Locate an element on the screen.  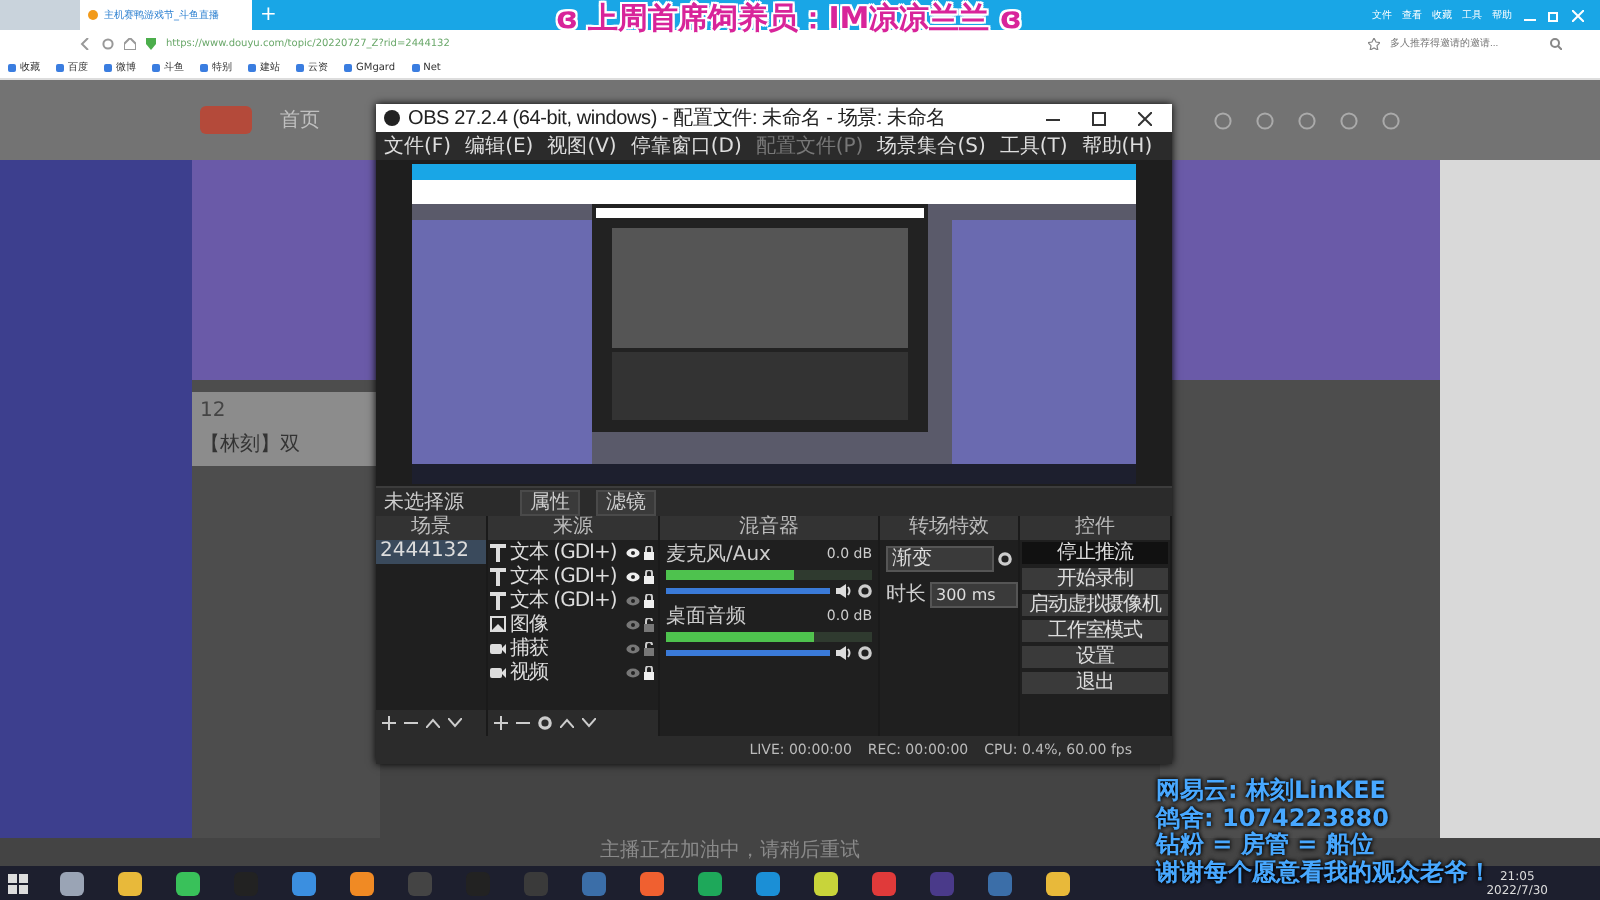
source-button: 属性 is located at coordinates (550, 502).